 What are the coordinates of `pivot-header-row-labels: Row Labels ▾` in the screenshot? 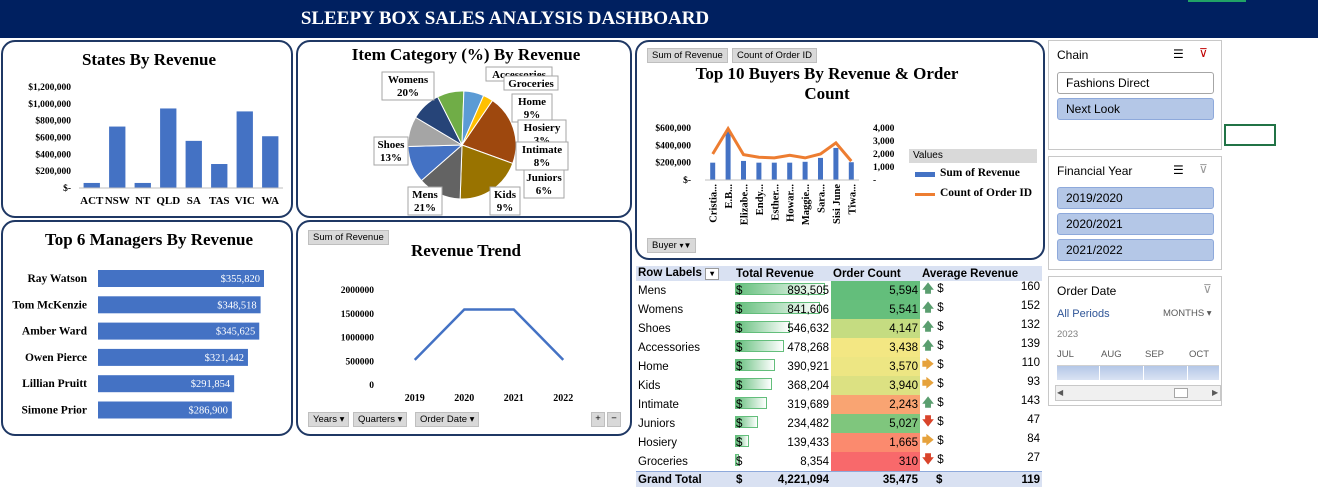 It's located at (685, 273).